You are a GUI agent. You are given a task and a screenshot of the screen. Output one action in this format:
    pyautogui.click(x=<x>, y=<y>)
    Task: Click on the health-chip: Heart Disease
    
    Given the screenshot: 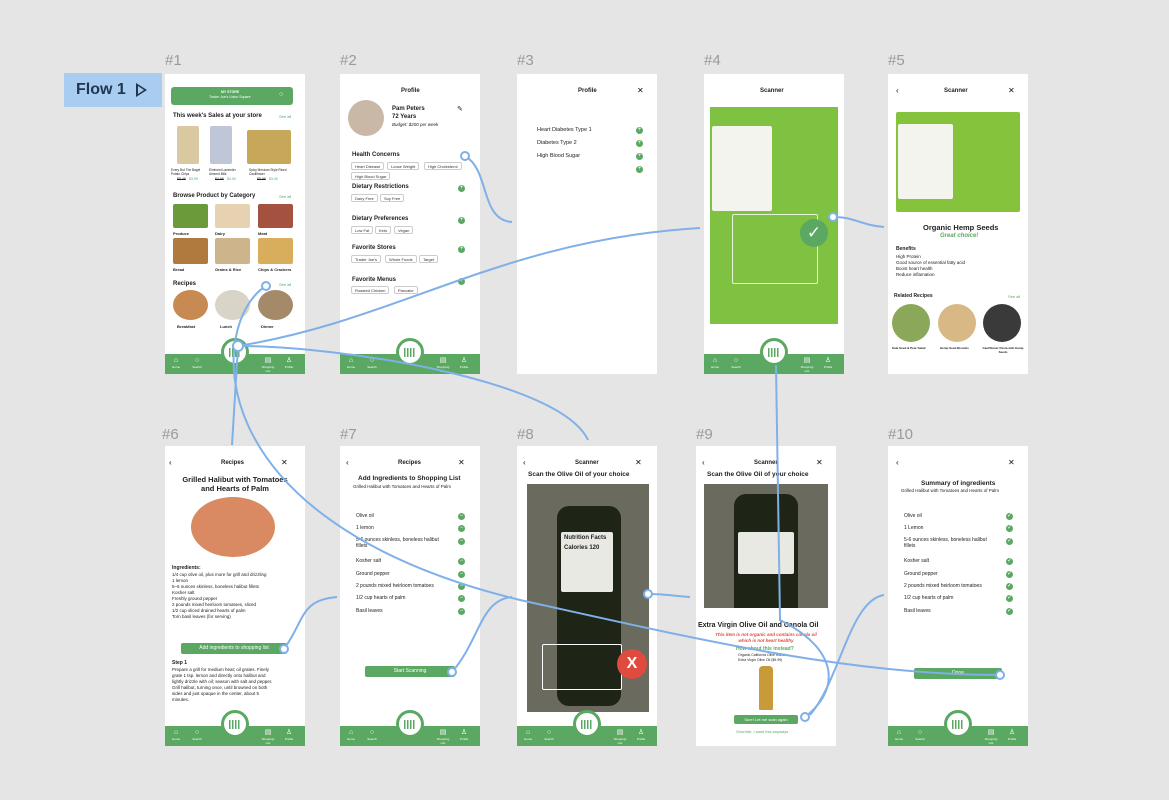 What is the action you would take?
    pyautogui.click(x=368, y=166)
    